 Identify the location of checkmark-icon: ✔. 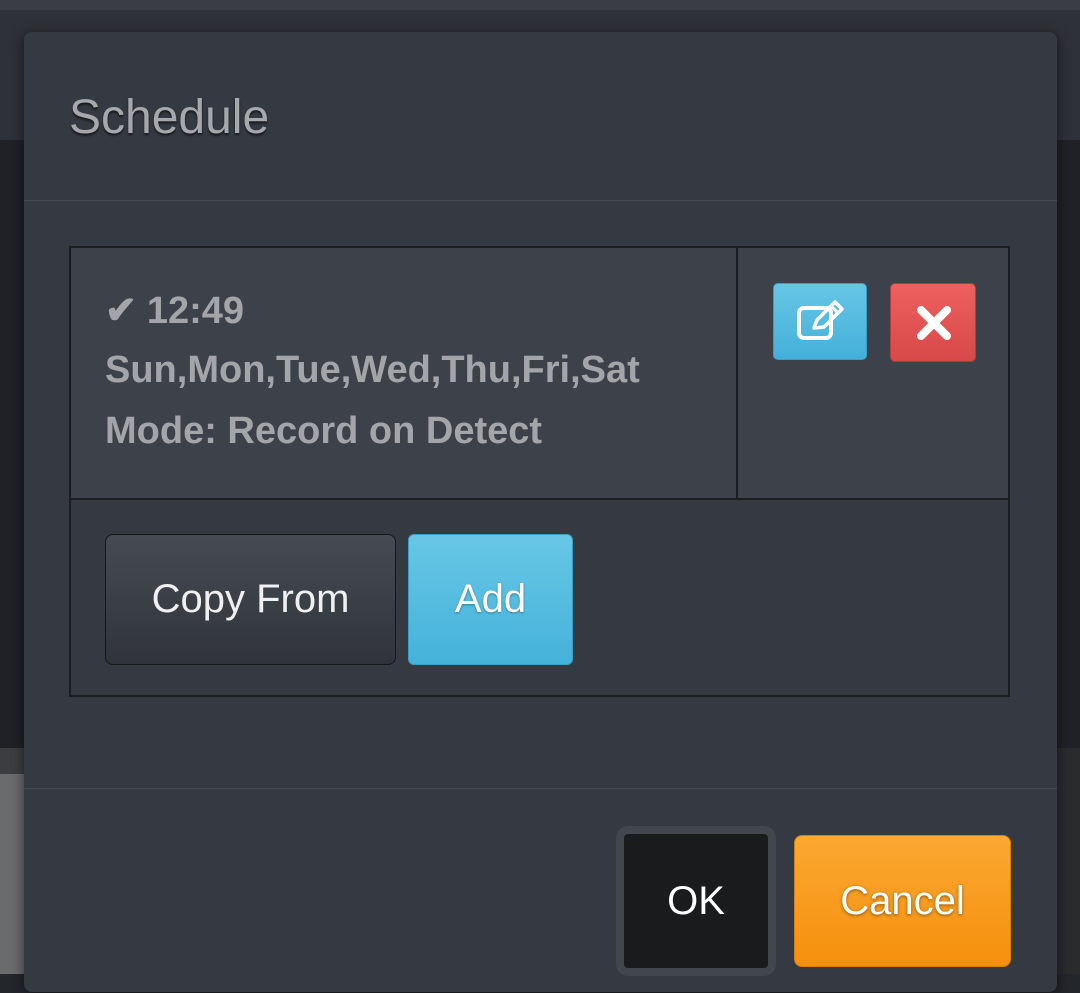
(121, 311).